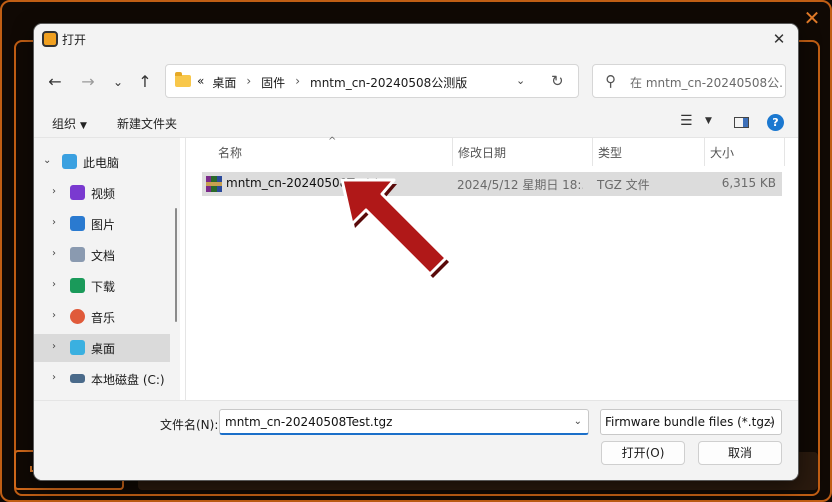 This screenshot has height=502, width=832. I want to click on sidebar-item-label: 下载, so click(103, 287).